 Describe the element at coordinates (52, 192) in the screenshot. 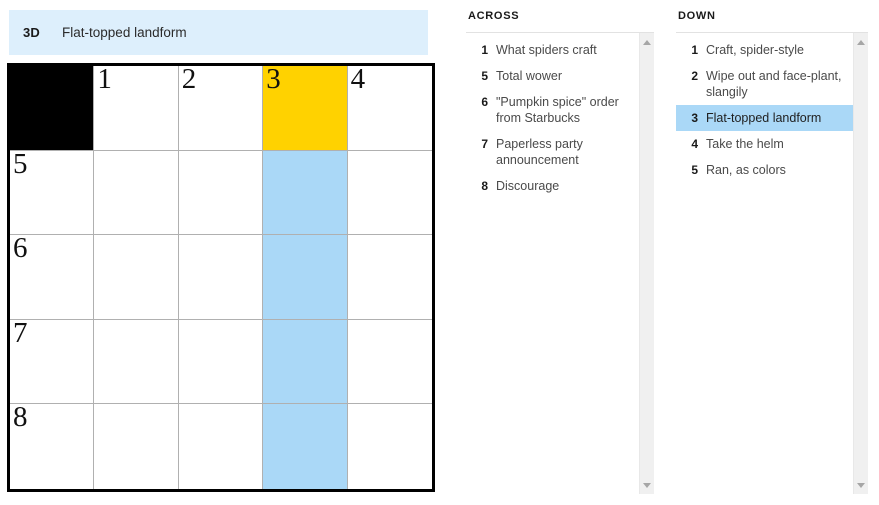

I see `grid-cell: 5` at that location.